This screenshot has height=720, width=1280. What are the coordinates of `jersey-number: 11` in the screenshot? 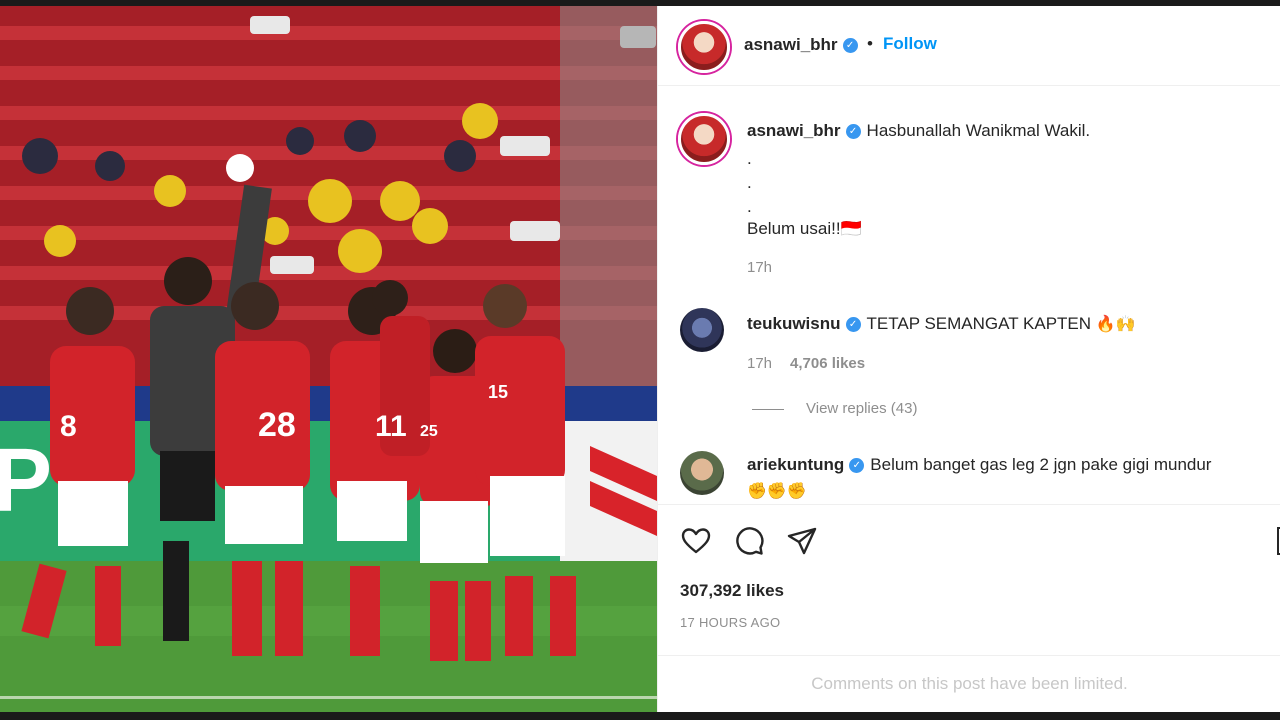 It's located at (391, 426).